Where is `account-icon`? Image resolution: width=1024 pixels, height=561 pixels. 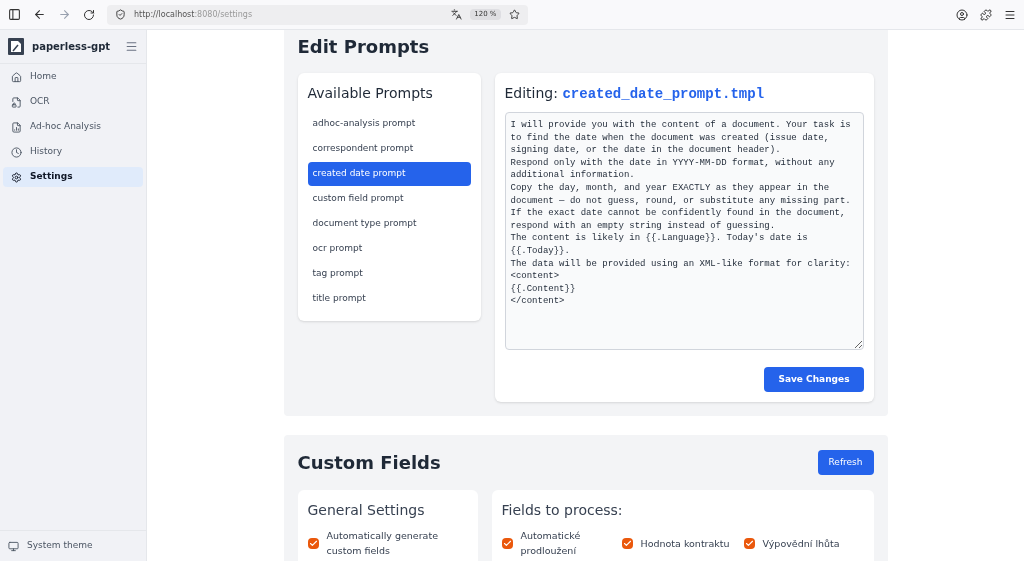 account-icon is located at coordinates (962, 14).